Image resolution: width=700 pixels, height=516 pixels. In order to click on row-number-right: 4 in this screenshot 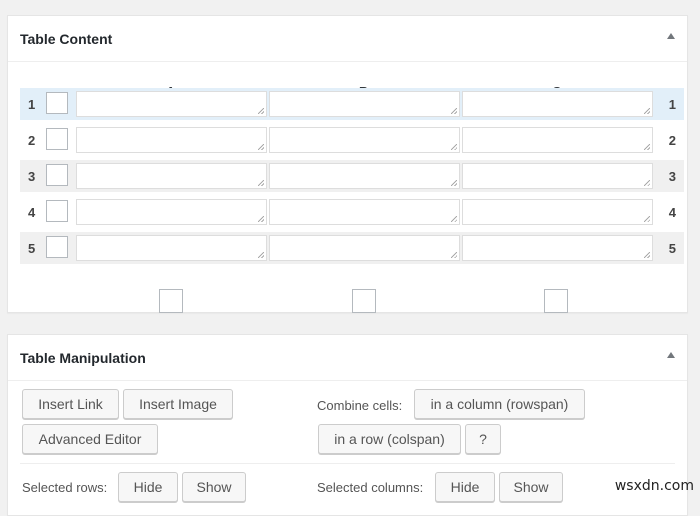, I will do `click(672, 212)`.